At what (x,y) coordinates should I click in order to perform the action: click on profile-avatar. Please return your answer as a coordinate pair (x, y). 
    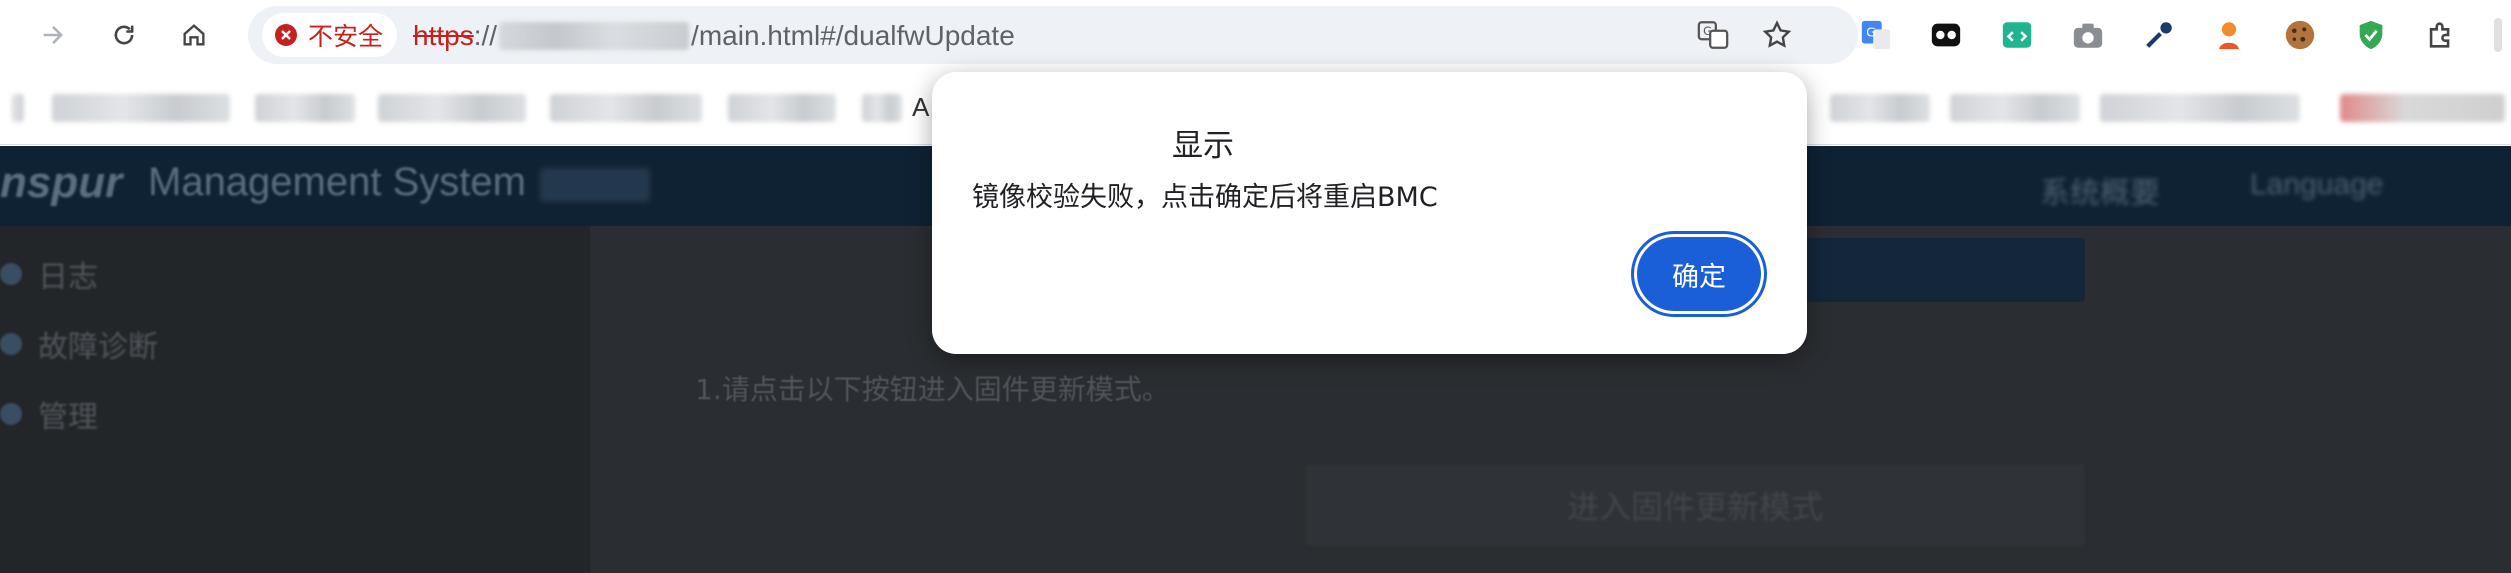
    Looking at the image, I should click on (2498, 35).